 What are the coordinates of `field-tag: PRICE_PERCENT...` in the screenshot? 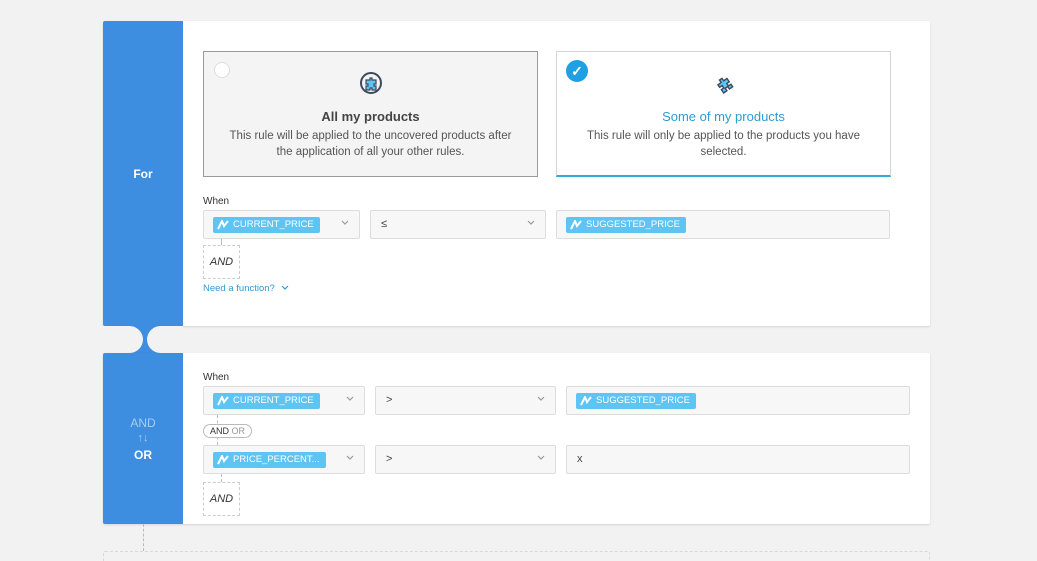 It's located at (269, 460).